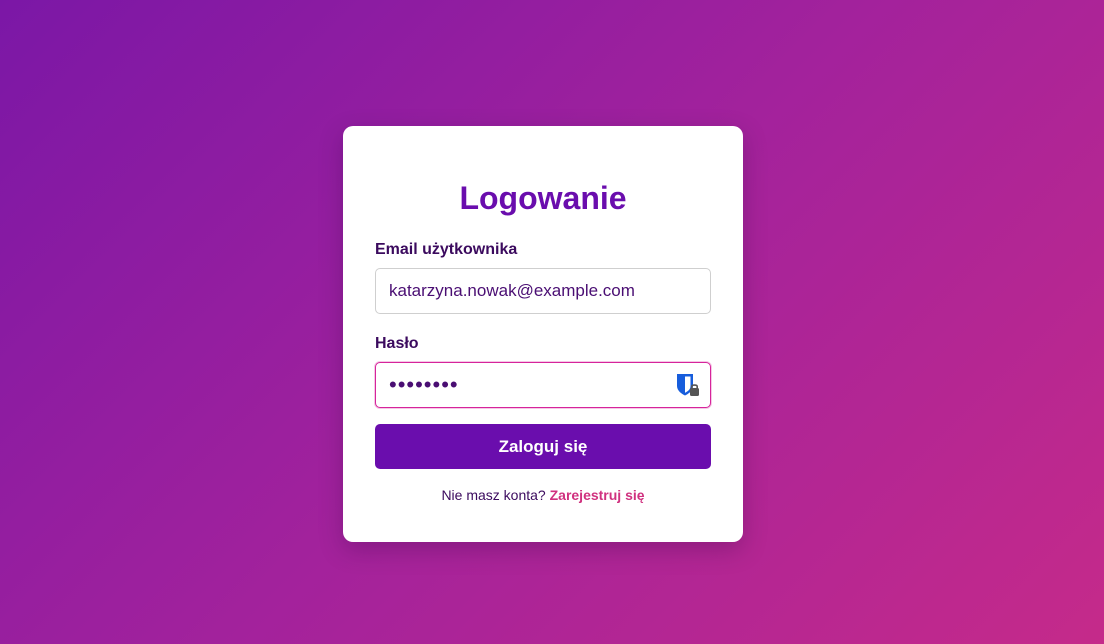 The image size is (1104, 644). Describe the element at coordinates (543, 446) in the screenshot. I see `login-button: Zaloguj się` at that location.